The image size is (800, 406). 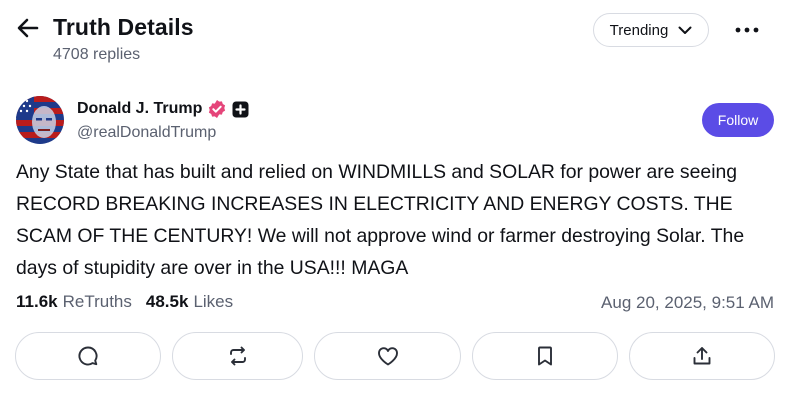 I want to click on sort-label: Trending, so click(x=639, y=30).